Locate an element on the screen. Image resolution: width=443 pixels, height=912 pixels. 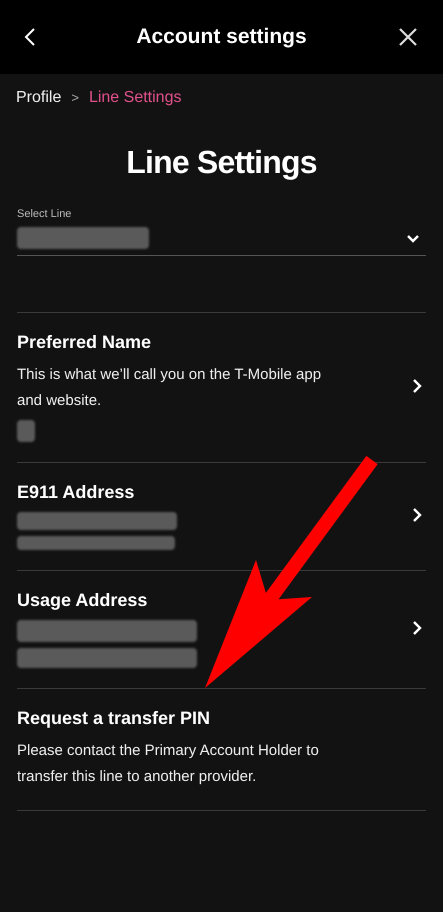
header-title: Account settings is located at coordinates (221, 37).